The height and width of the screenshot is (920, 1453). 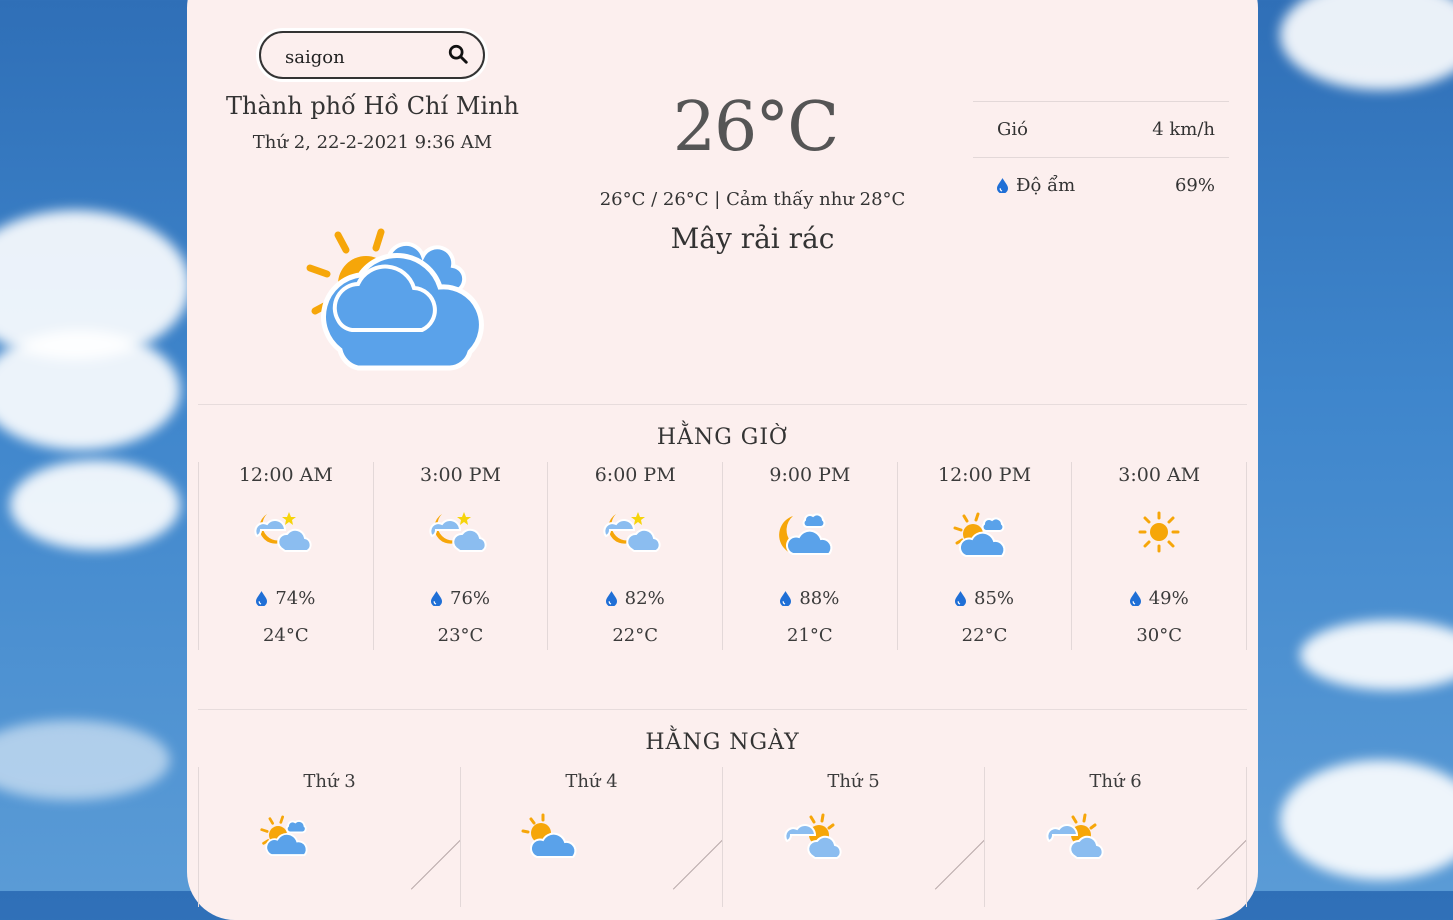 I want to click on moon-cloud-icon, so click(x=805, y=534).